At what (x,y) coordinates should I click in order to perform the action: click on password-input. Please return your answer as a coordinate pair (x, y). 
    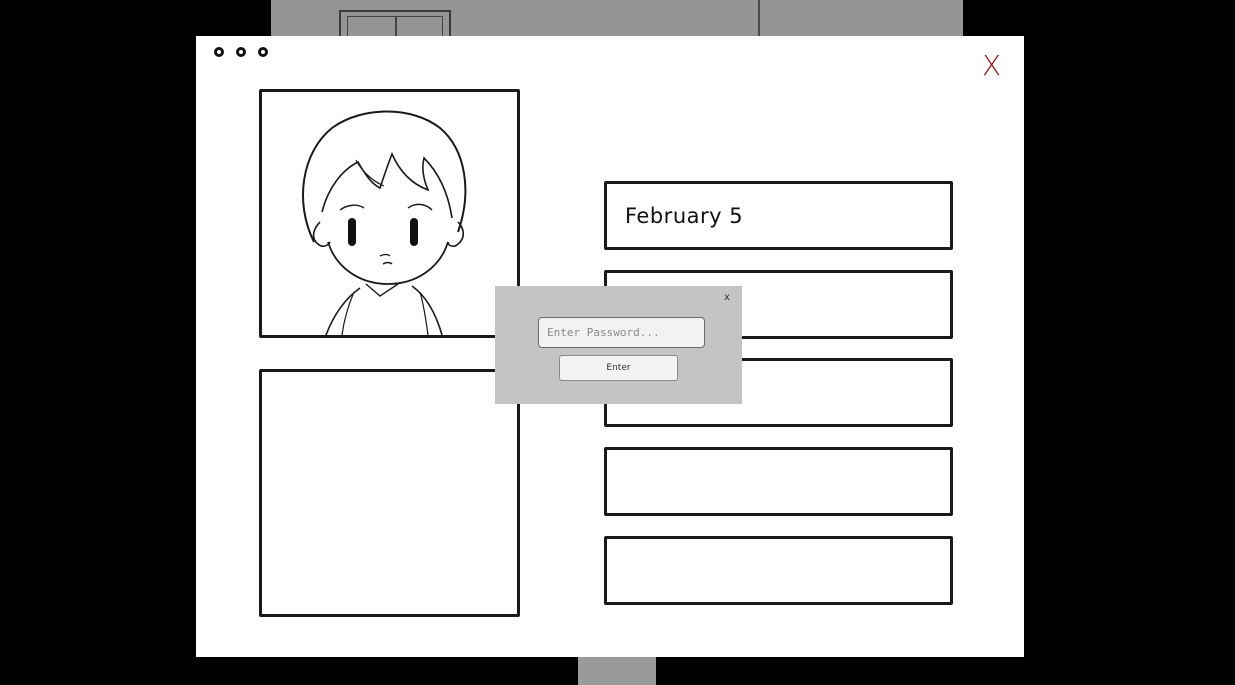
    Looking at the image, I should click on (621, 332).